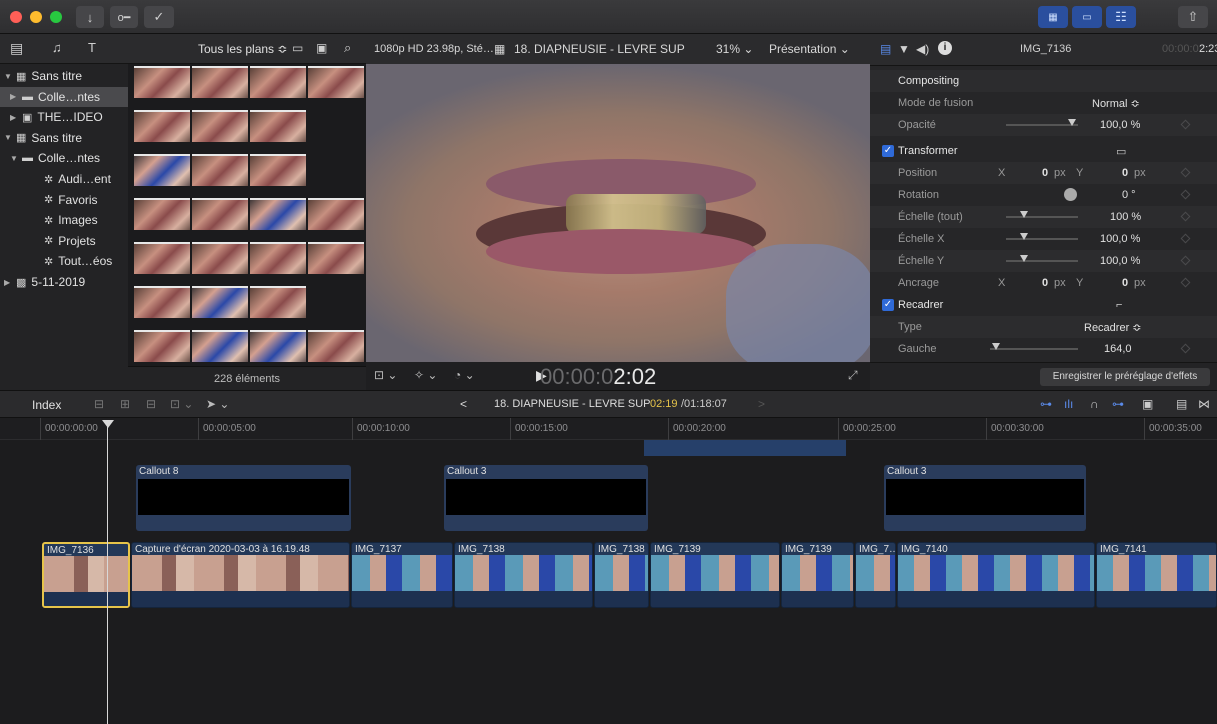 This screenshot has width=1217, height=724. I want to click on scale-x-knob, so click(1024, 236).